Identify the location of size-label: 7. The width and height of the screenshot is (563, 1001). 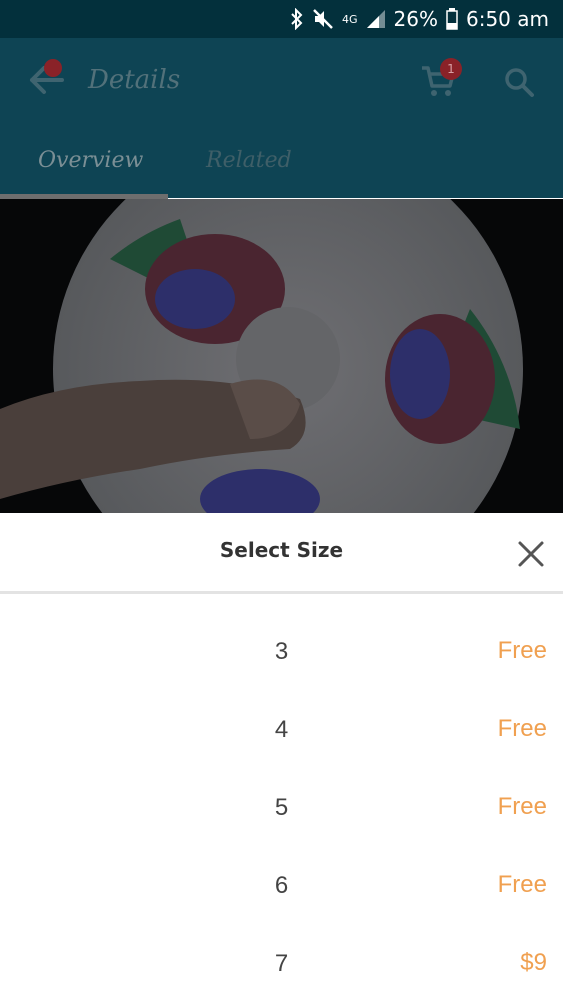
(281, 963).